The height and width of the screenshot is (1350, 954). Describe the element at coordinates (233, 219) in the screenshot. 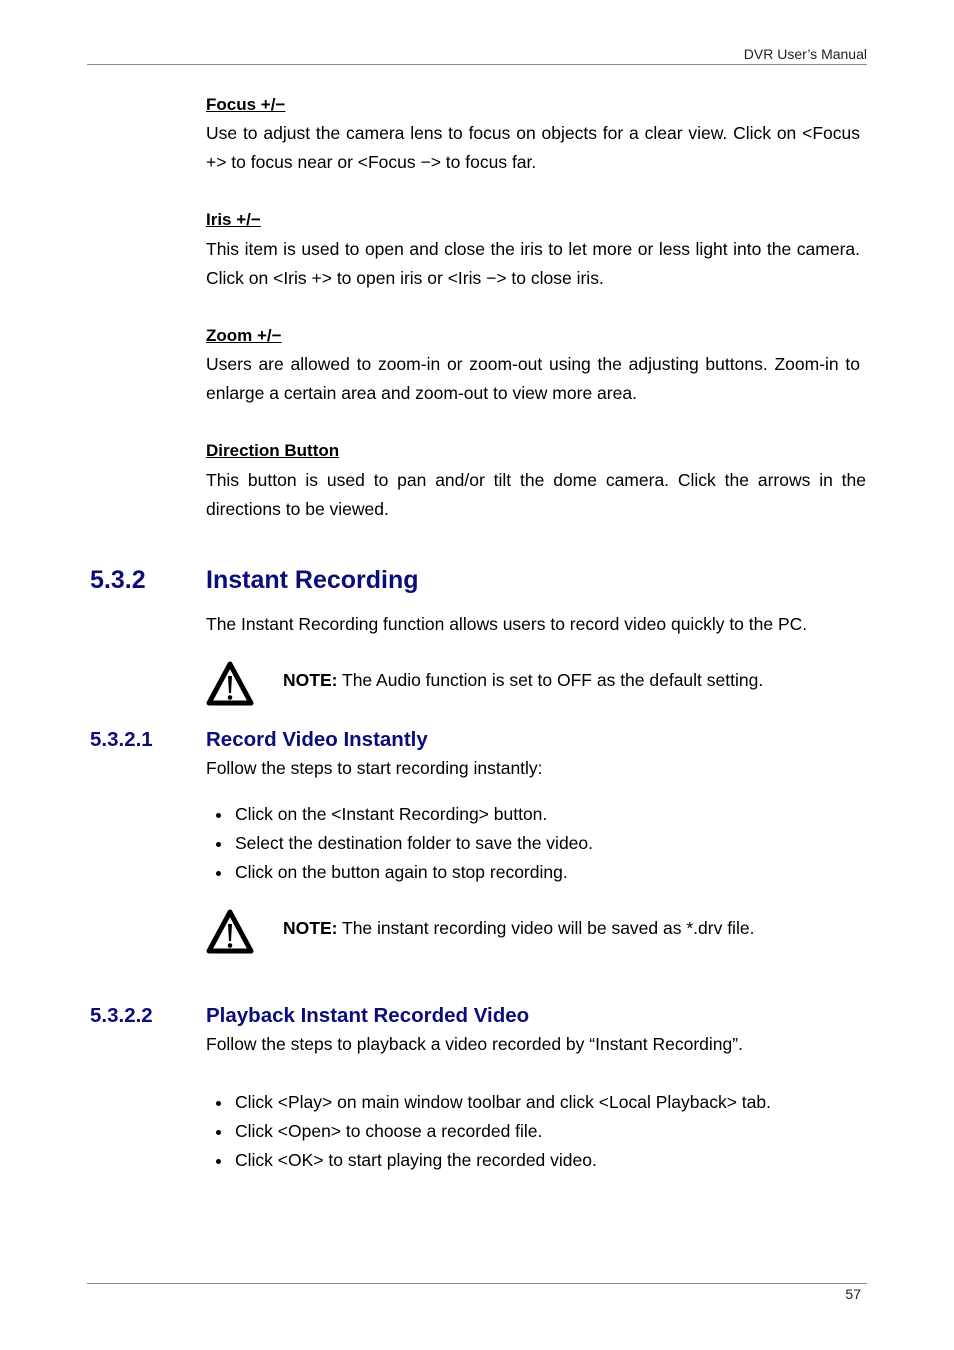

I see `subsection-title-iris: Iris +/−` at that location.